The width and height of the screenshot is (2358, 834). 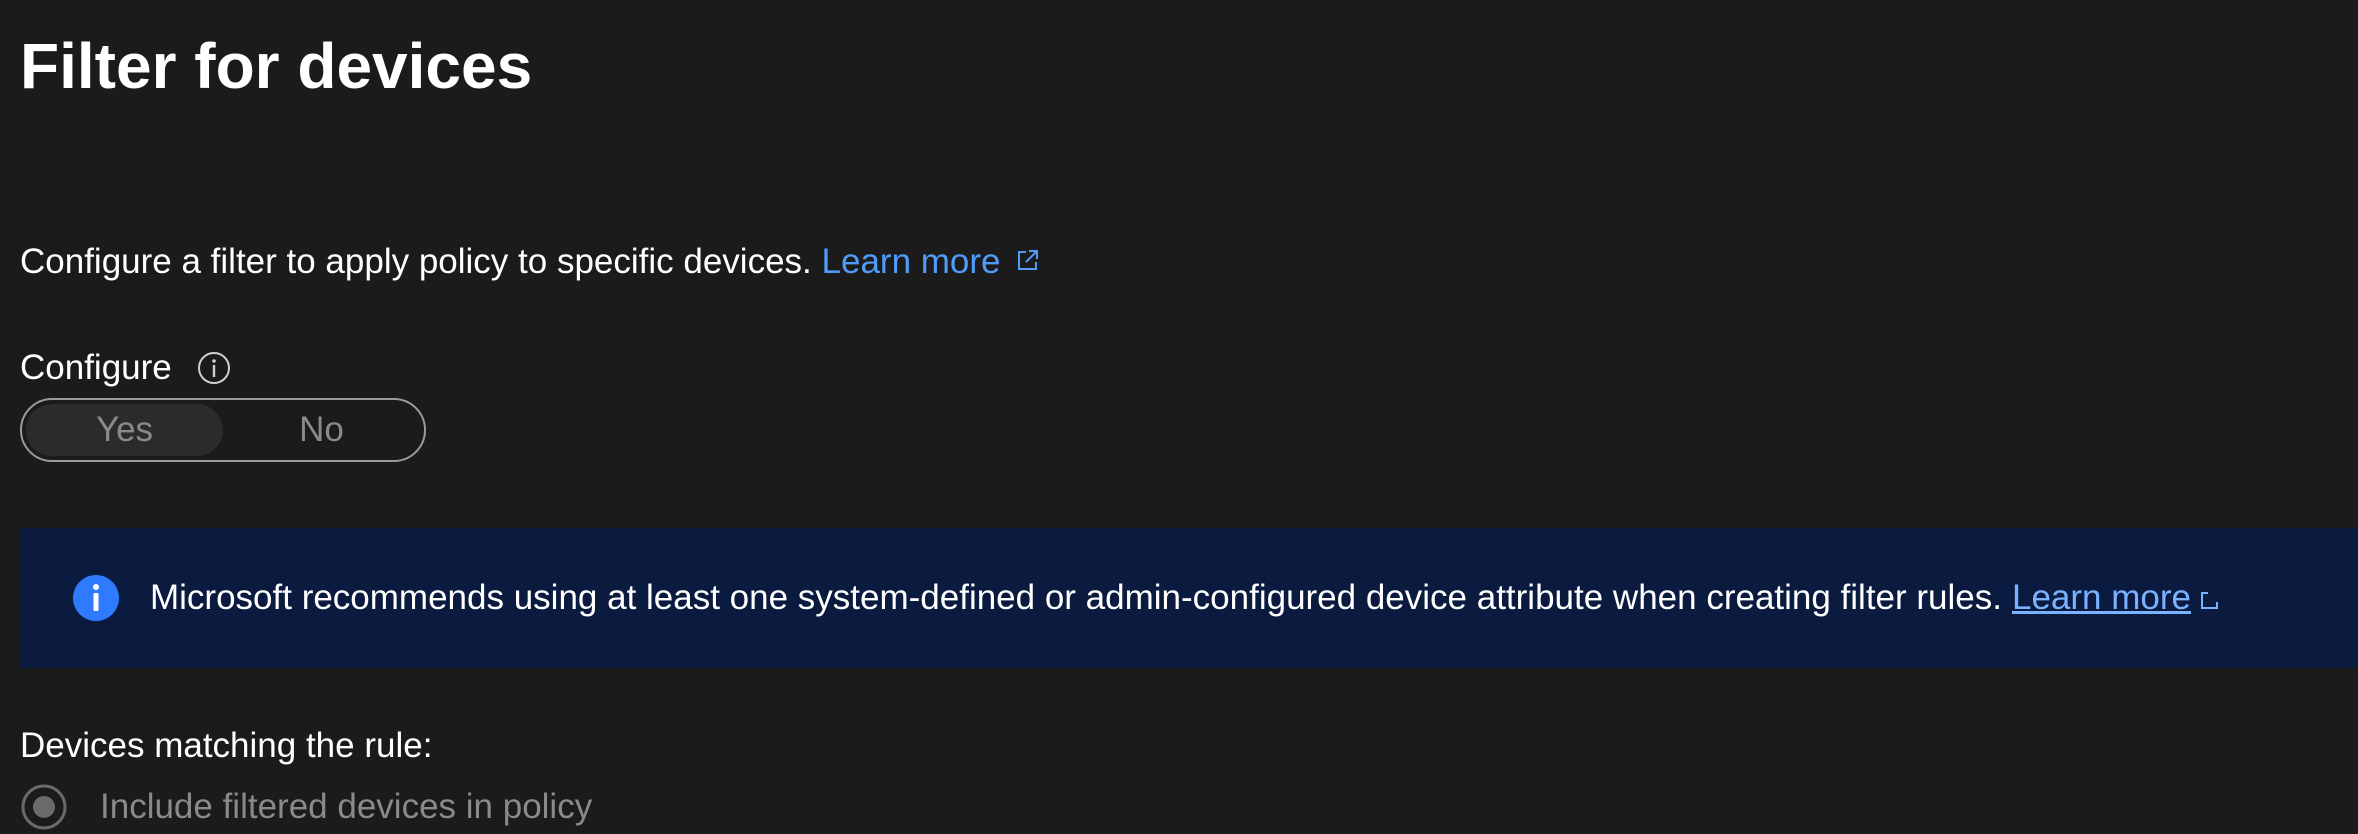 I want to click on configure-field: Configure, so click(x=126, y=368).